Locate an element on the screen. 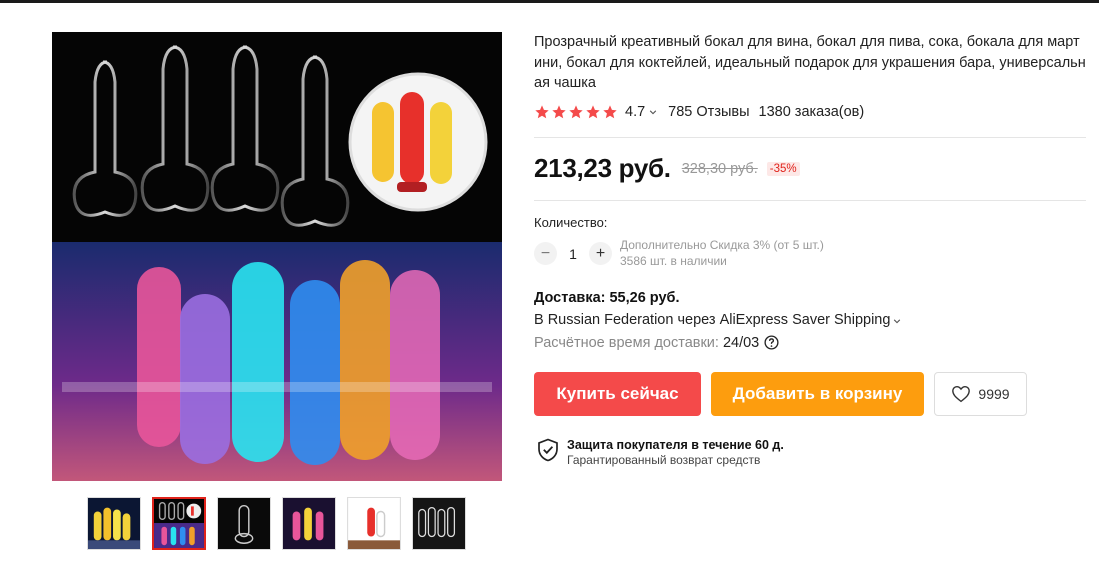  quantity-increase-button: + is located at coordinates (600, 253).